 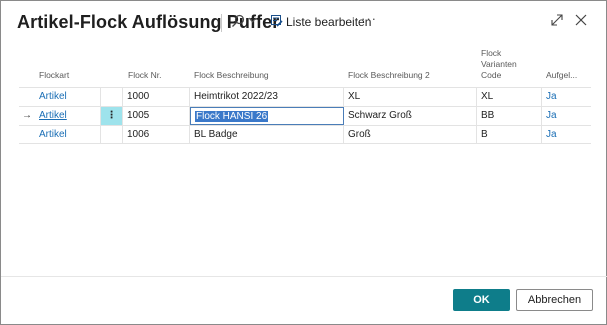 I want to click on row-actions-button: ⋮, so click(x=112, y=116).